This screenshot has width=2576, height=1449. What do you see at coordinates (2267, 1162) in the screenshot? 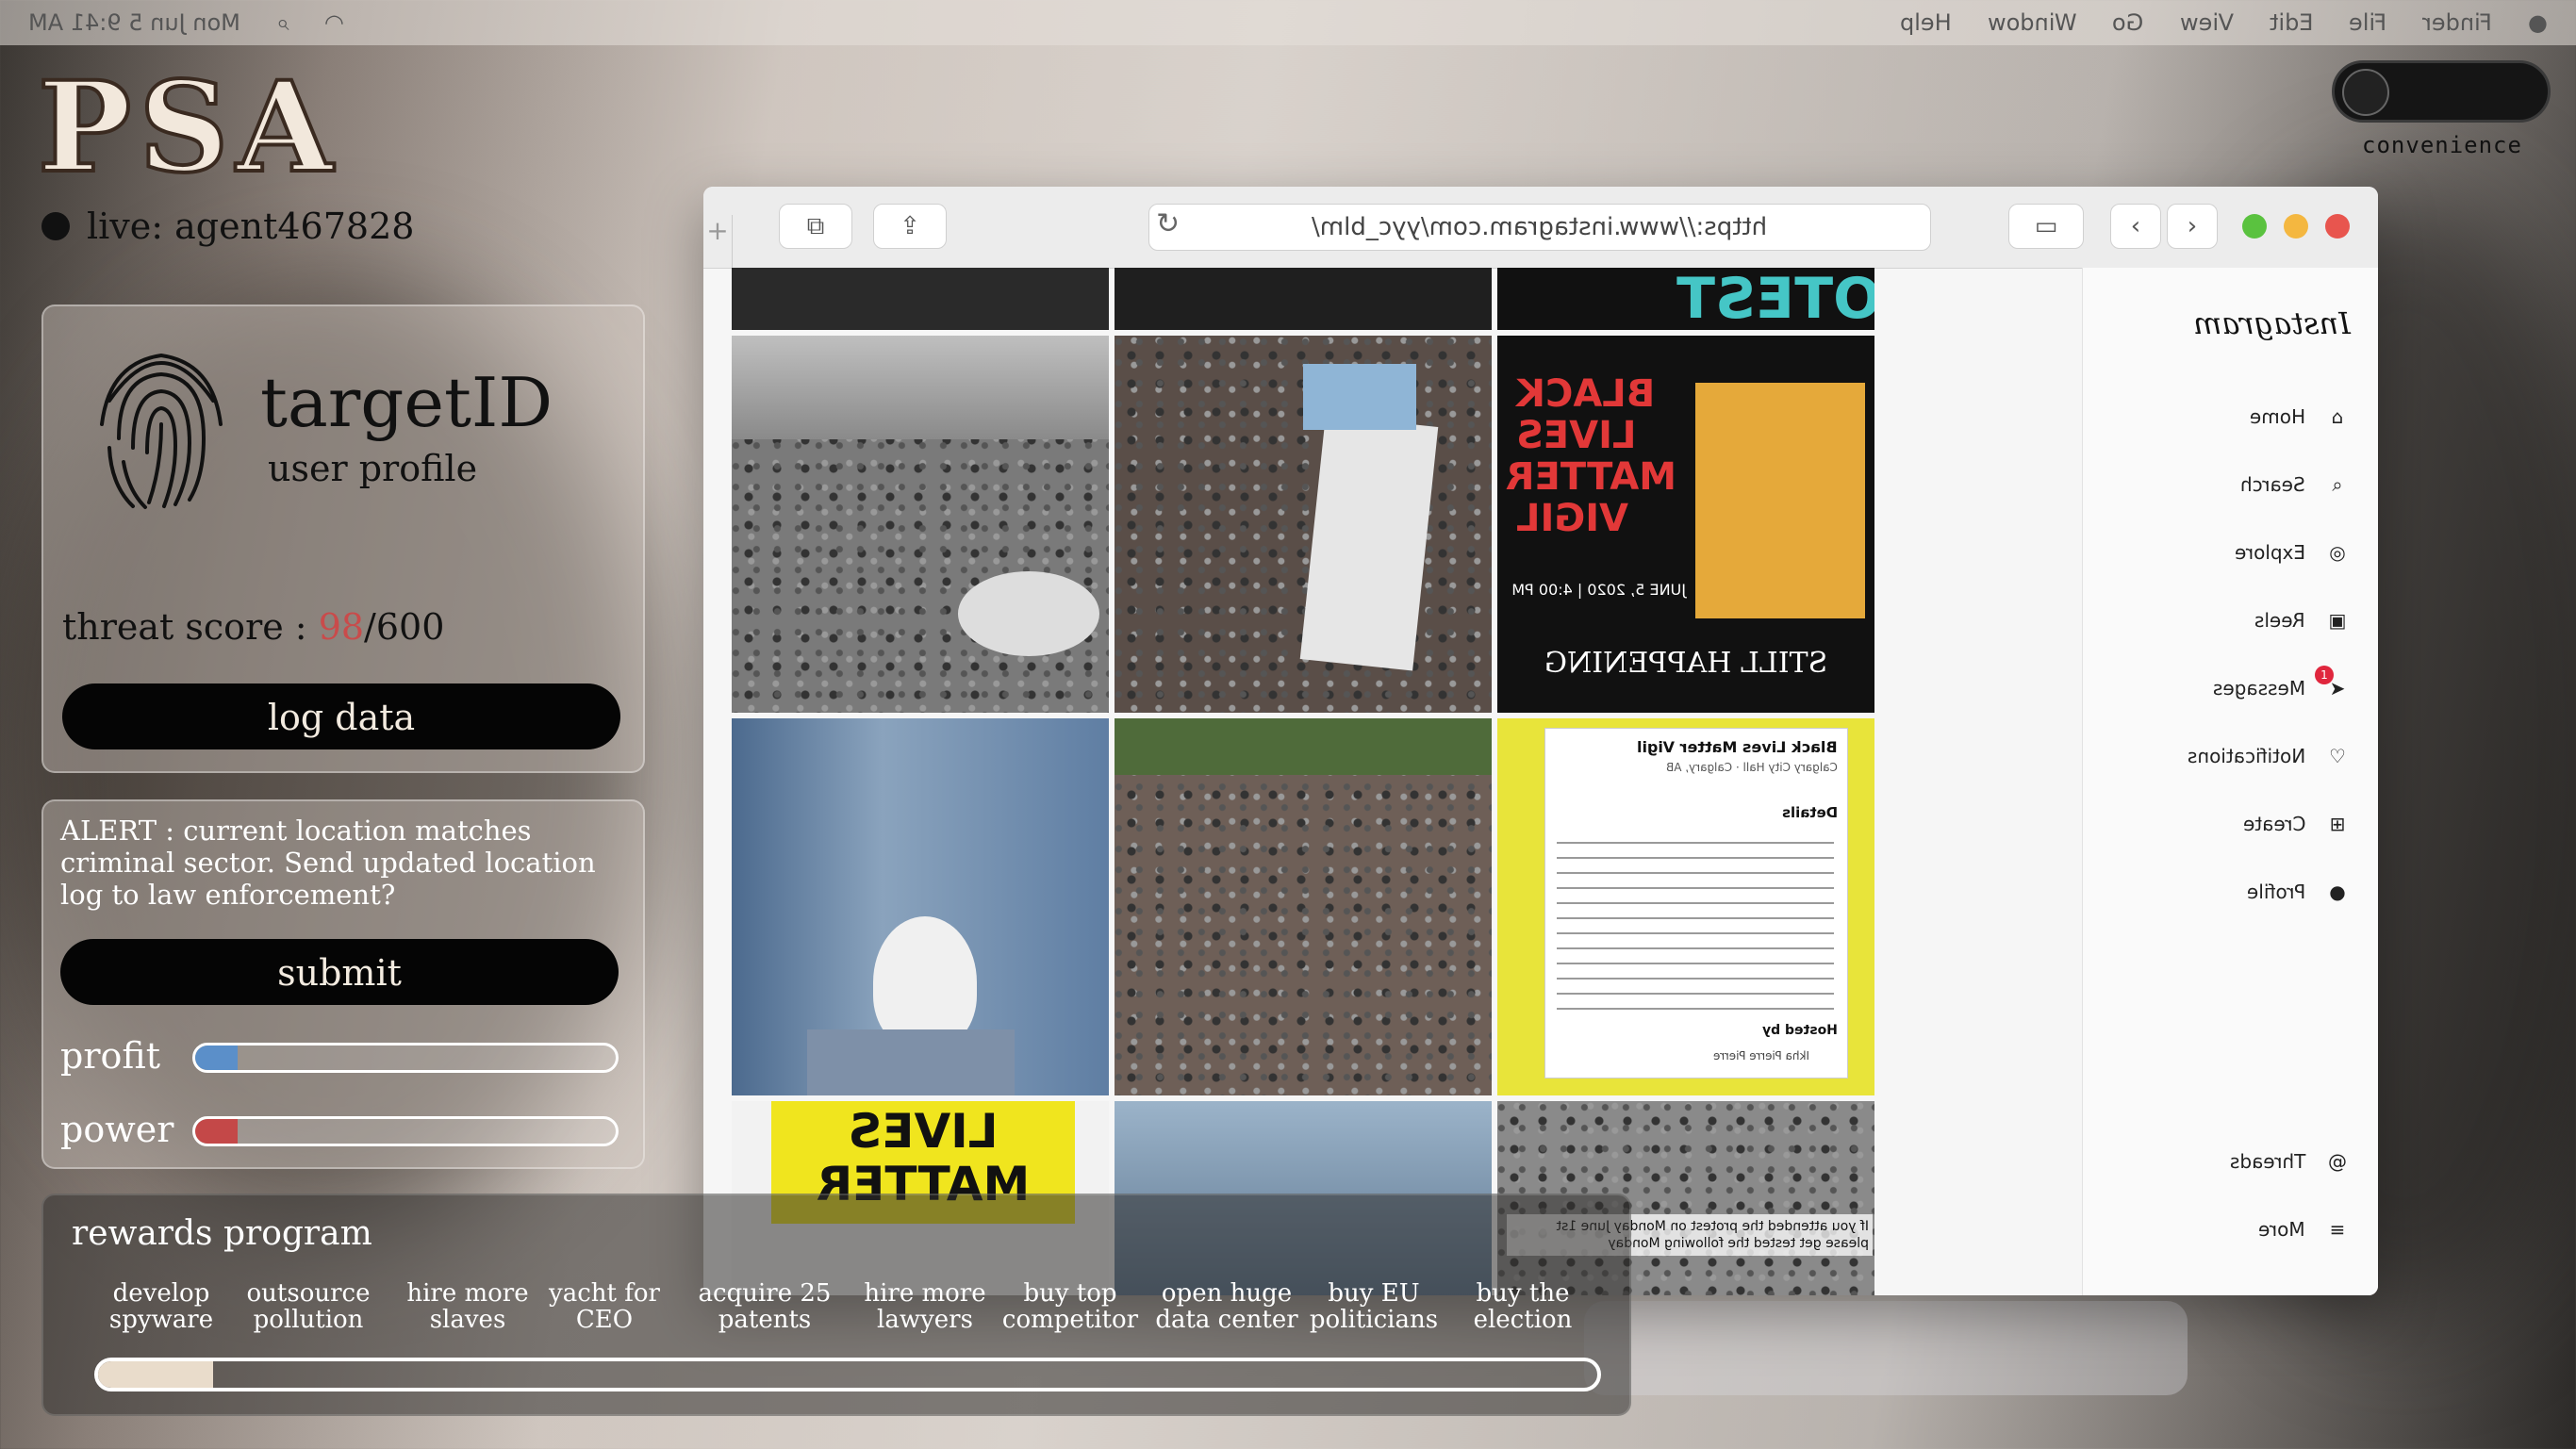
I see `nav-label: Threads` at bounding box center [2267, 1162].